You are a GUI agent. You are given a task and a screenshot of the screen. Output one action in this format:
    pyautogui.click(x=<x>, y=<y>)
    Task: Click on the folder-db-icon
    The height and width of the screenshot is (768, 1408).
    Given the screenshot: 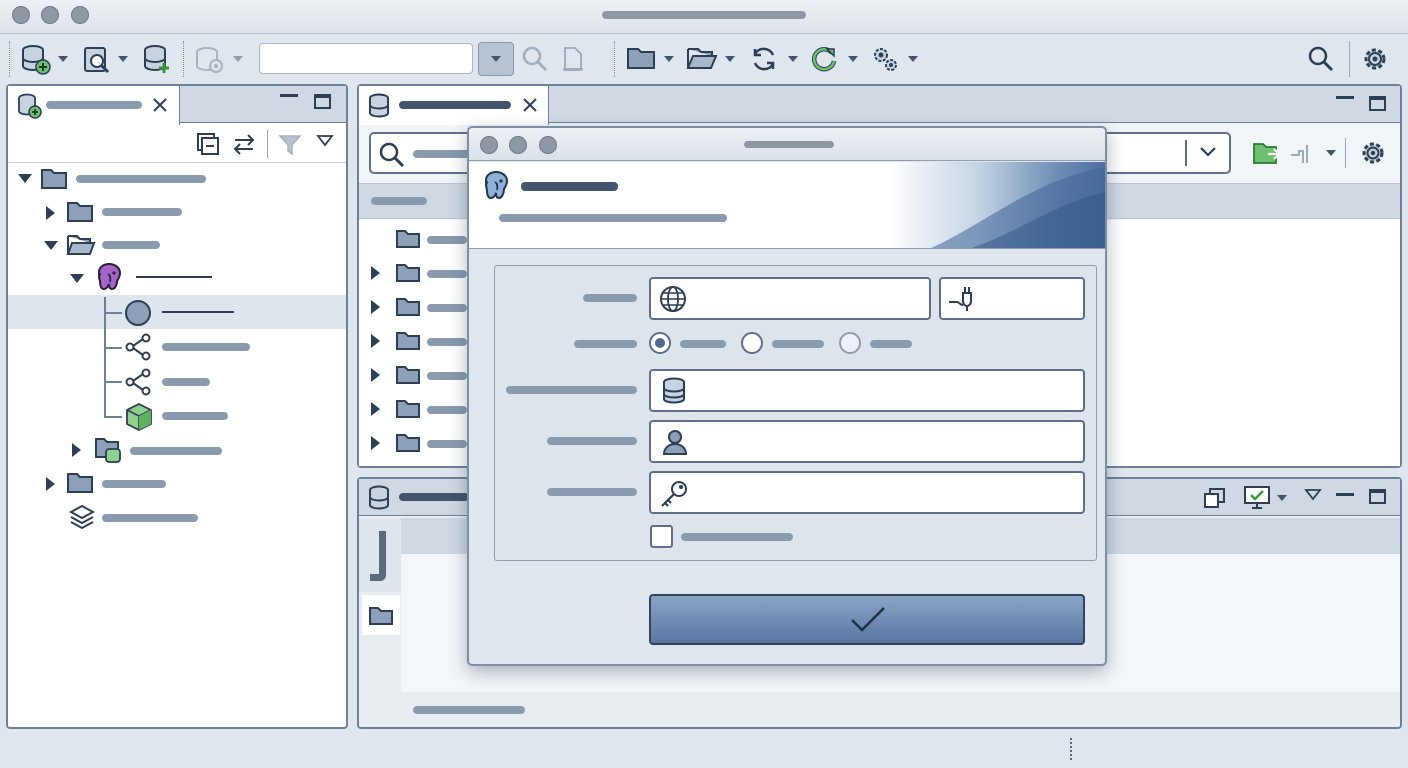 What is the action you would take?
    pyautogui.click(x=109, y=450)
    